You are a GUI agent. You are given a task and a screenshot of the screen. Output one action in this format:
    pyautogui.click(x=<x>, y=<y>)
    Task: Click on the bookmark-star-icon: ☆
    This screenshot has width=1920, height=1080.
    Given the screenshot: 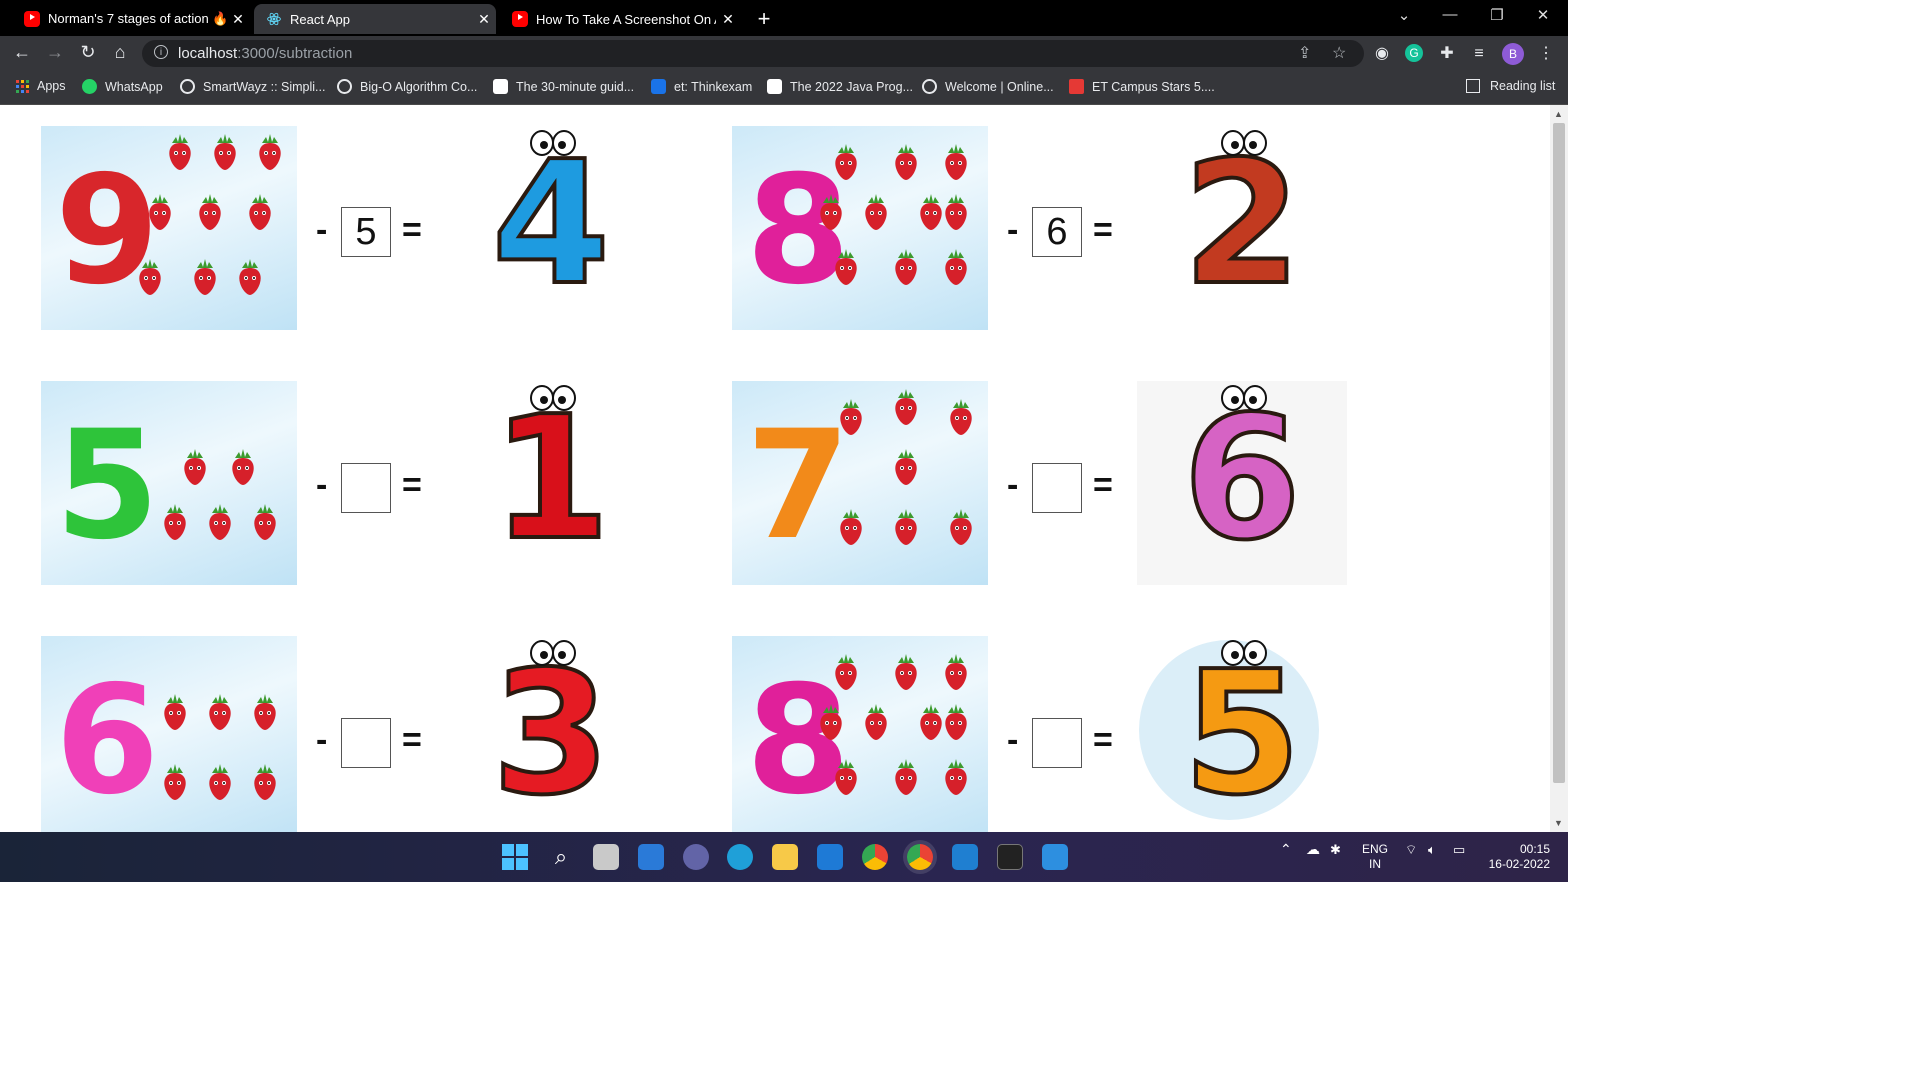 What is the action you would take?
    pyautogui.click(x=1339, y=53)
    